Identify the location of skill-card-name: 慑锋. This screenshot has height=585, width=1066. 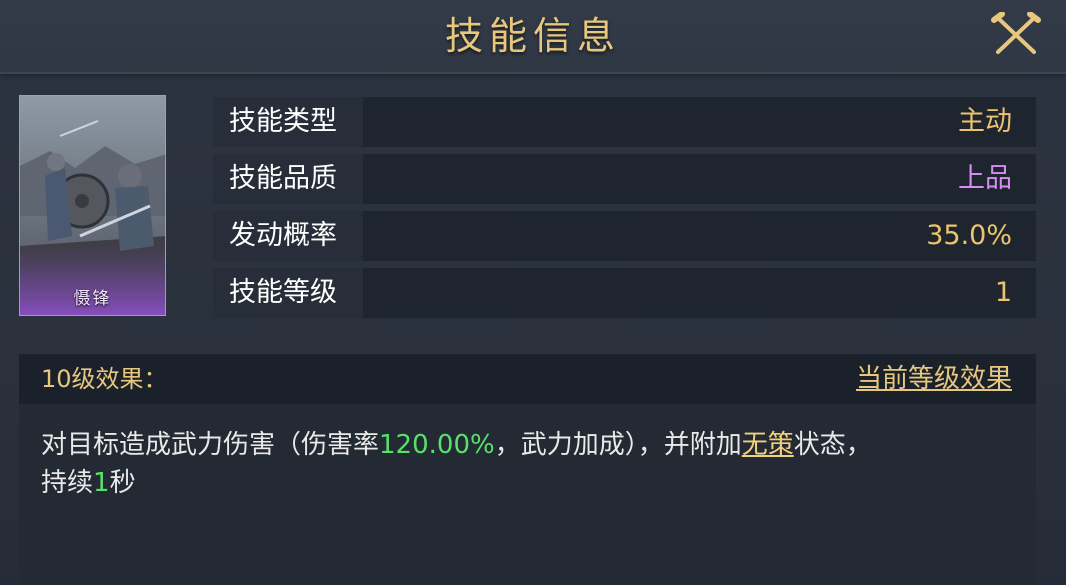
(92, 299).